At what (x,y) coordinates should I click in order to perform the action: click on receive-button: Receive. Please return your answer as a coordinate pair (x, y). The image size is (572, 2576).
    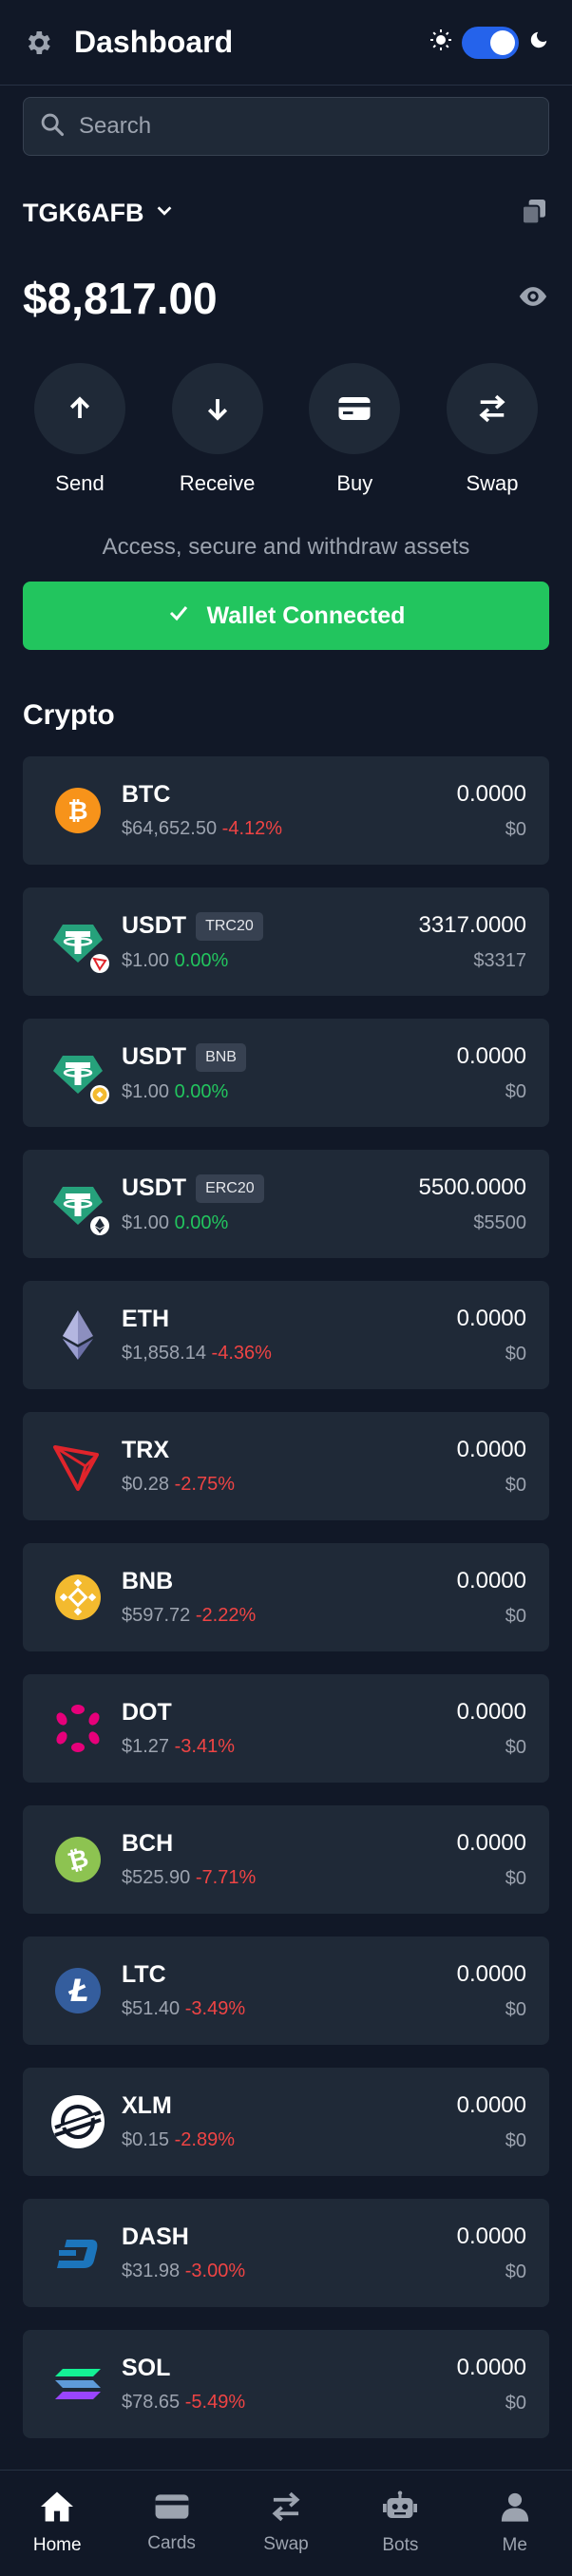
    Looking at the image, I should click on (217, 429).